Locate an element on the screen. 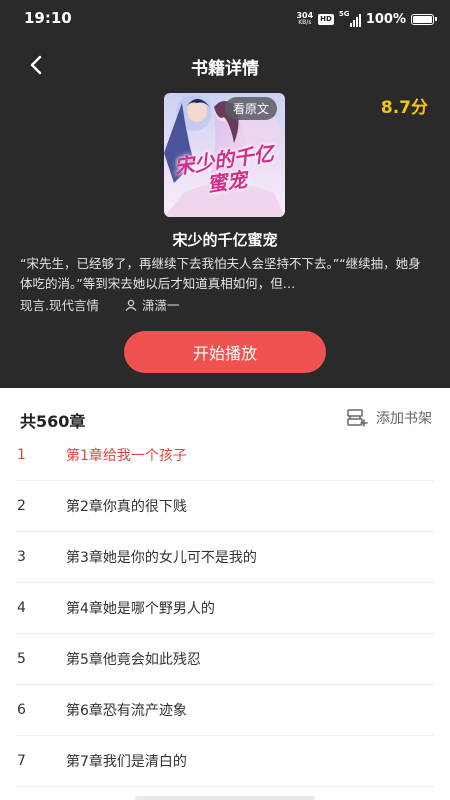 This screenshot has height=800, width=450. signal-icon: 5G is located at coordinates (349, 18).